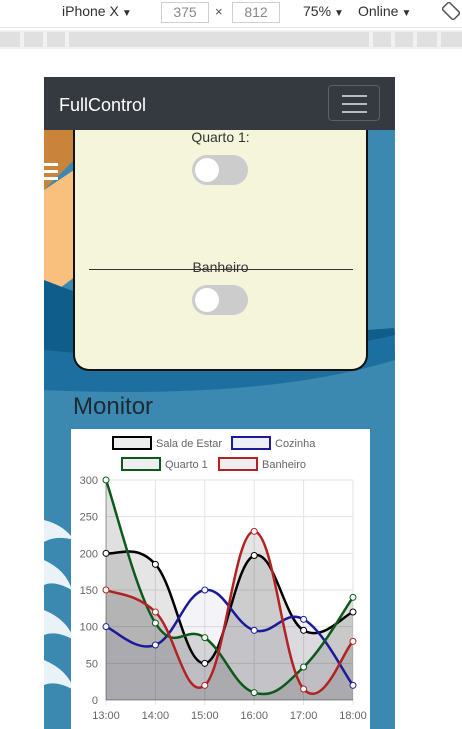 The height and width of the screenshot is (729, 462). What do you see at coordinates (90, 11) in the screenshot?
I see `device-select-label: iPhone X` at bounding box center [90, 11].